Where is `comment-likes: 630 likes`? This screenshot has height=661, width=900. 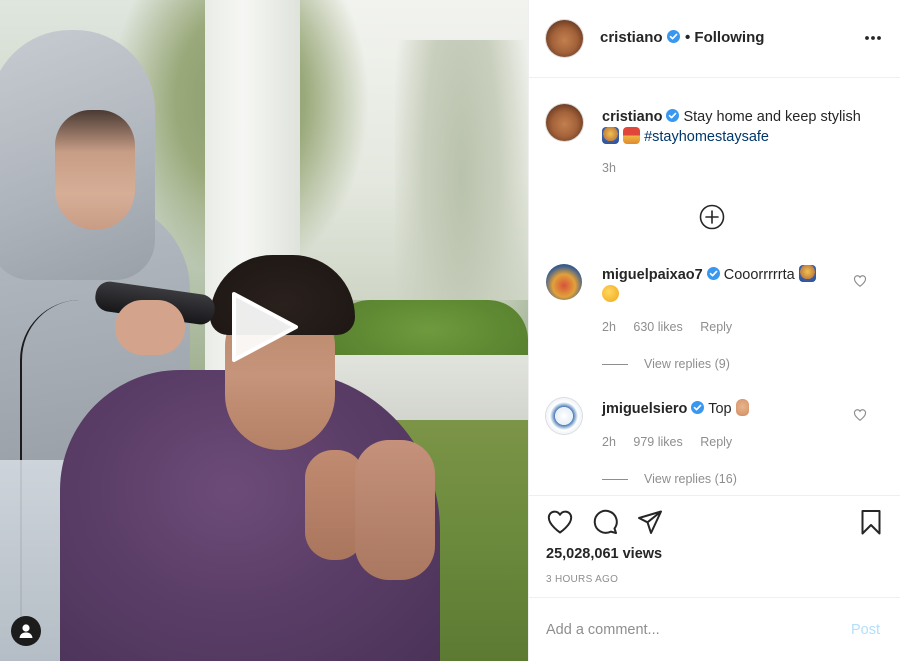
comment-likes: 630 likes is located at coordinates (657, 327).